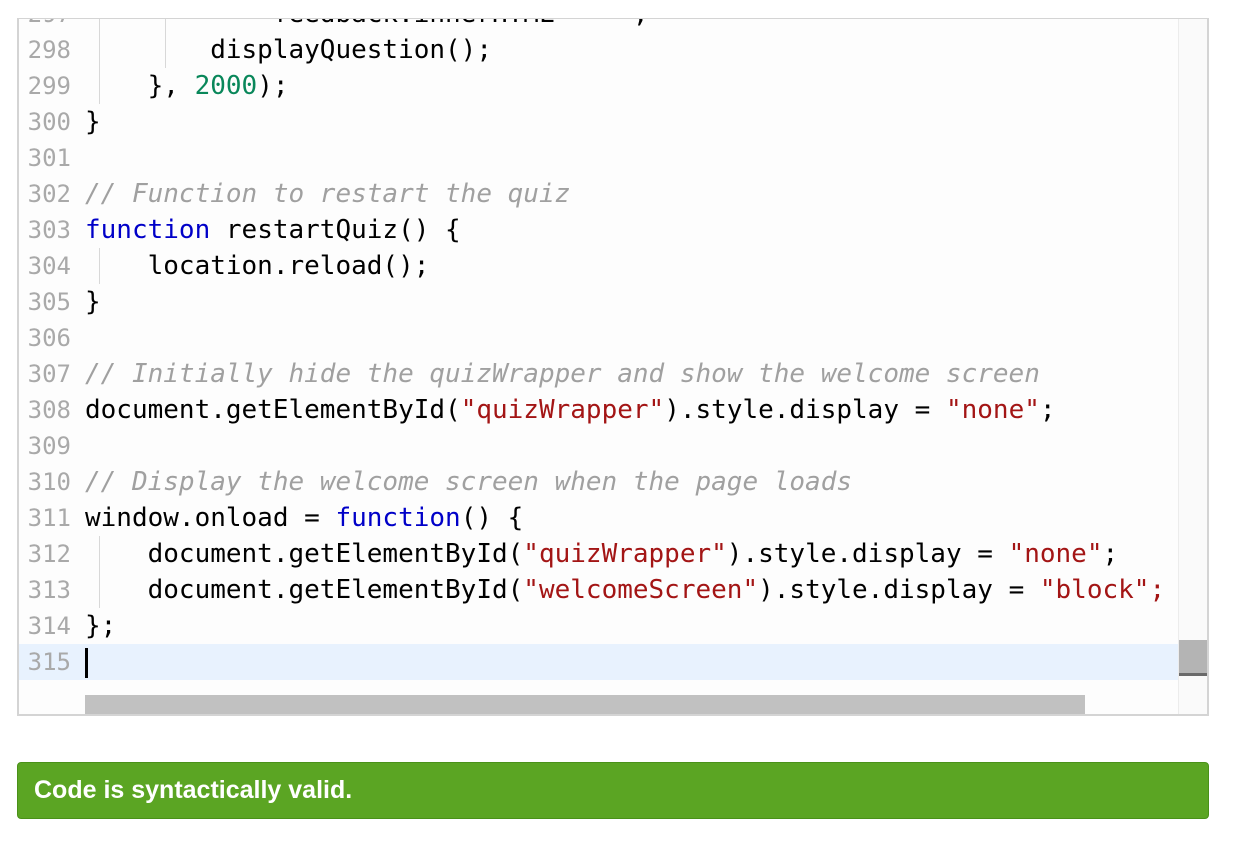 This screenshot has height=844, width=1244. I want to click on code-token: restartQuiz() {, so click(335, 230).